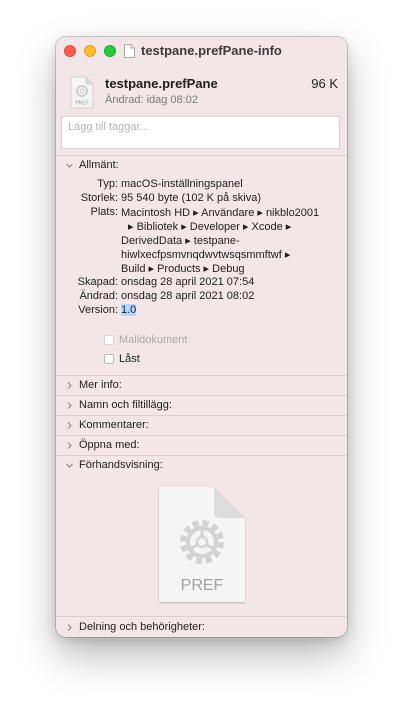  Describe the element at coordinates (121, 465) in the screenshot. I see `section-preview-label: Förhandsvisning:` at that location.